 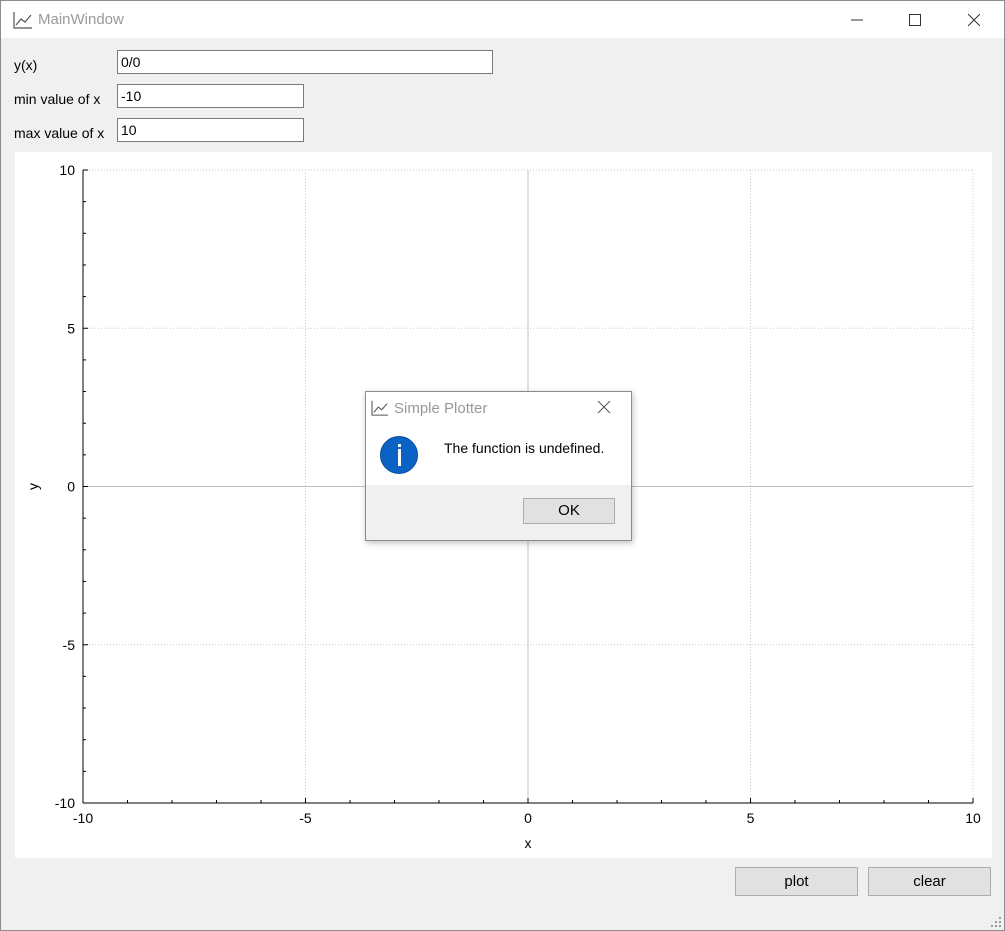 I want to click on y-tick-label: 0, so click(x=71, y=487).